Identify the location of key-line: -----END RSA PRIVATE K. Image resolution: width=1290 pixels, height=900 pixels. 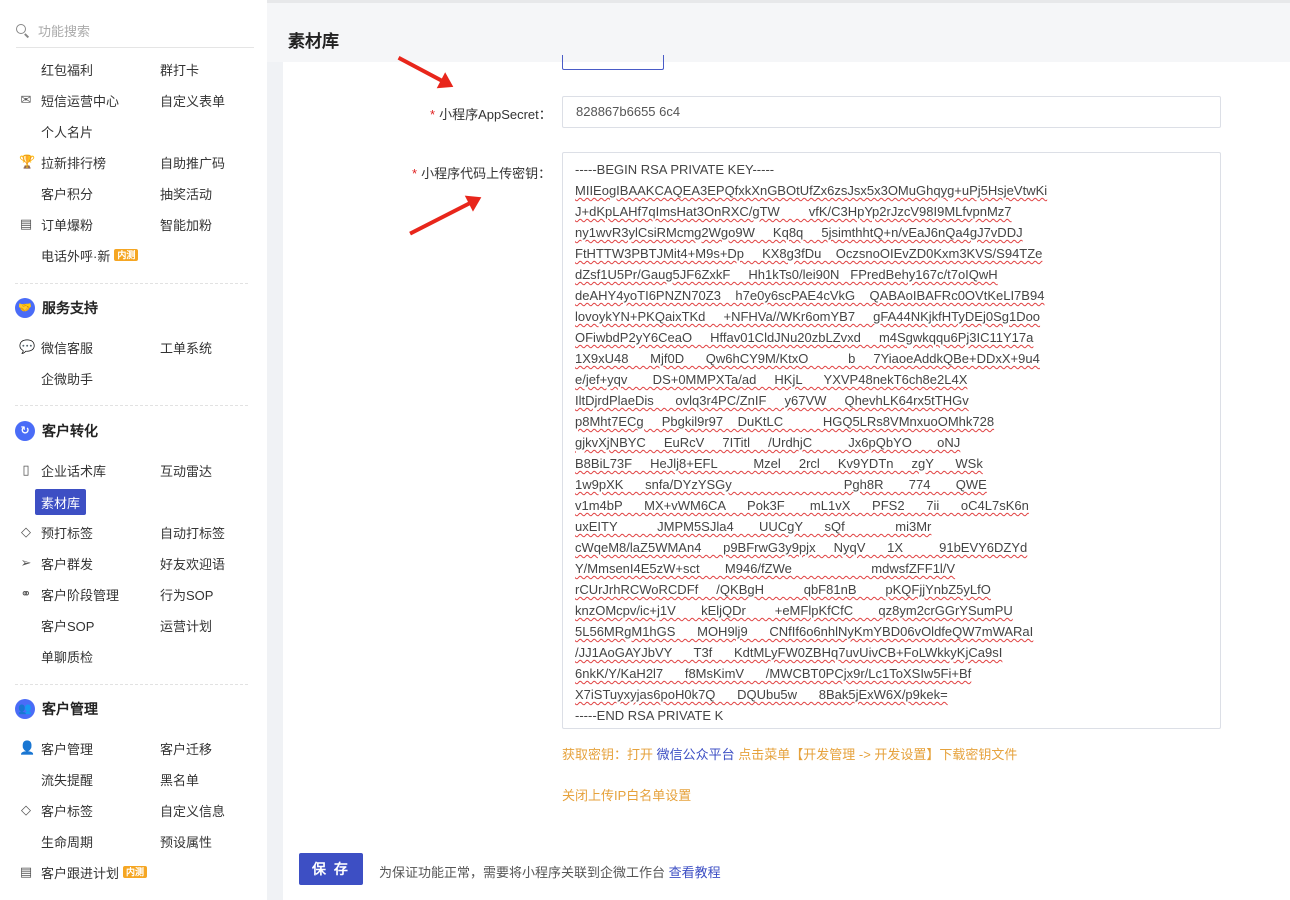
(649, 715).